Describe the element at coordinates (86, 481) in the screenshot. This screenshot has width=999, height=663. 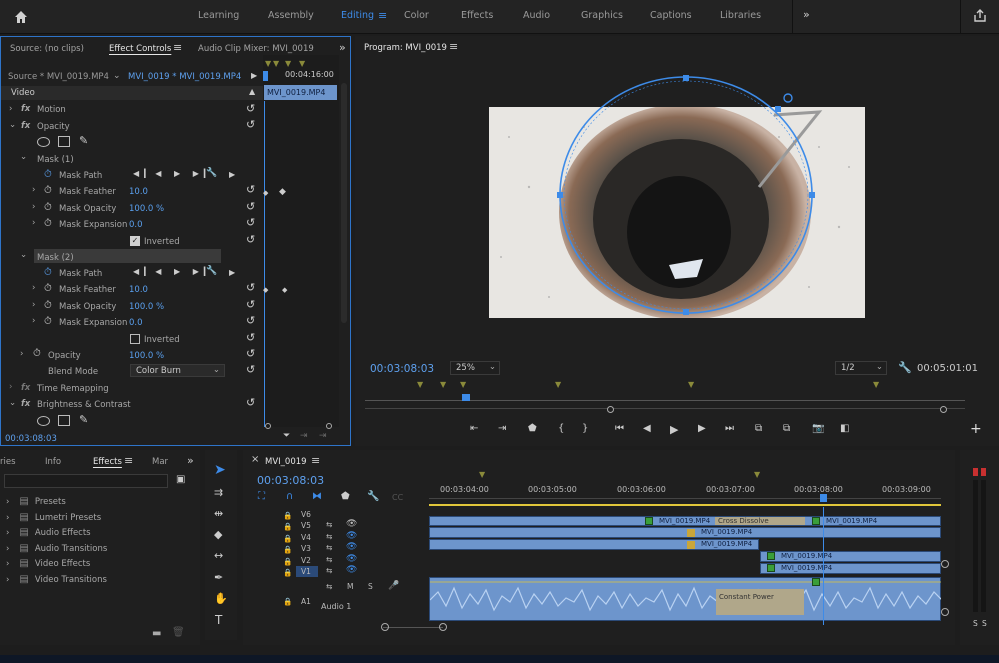
I see `search-input` at that location.